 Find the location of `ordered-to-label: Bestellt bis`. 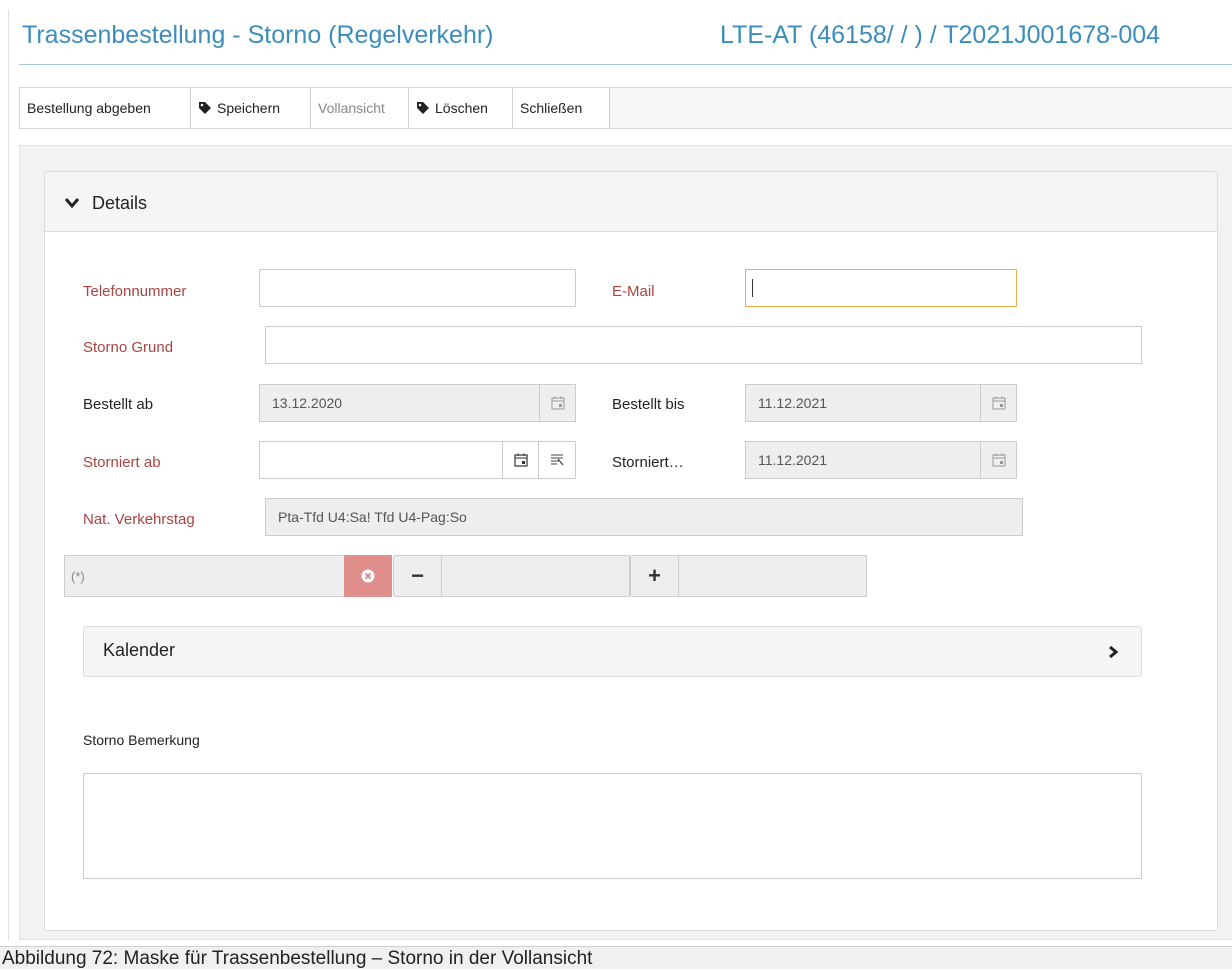

ordered-to-label: Bestellt bis is located at coordinates (648, 404).